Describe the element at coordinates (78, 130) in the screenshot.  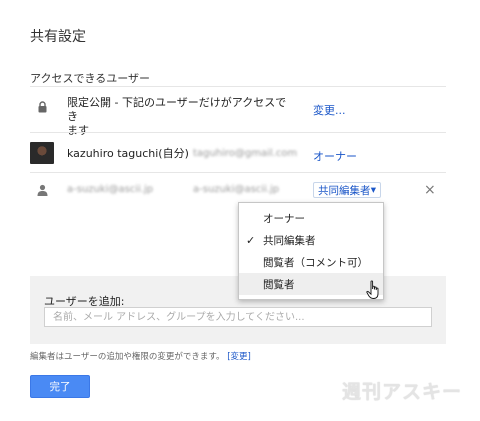
I see `visibility-description-line-2: ます` at that location.